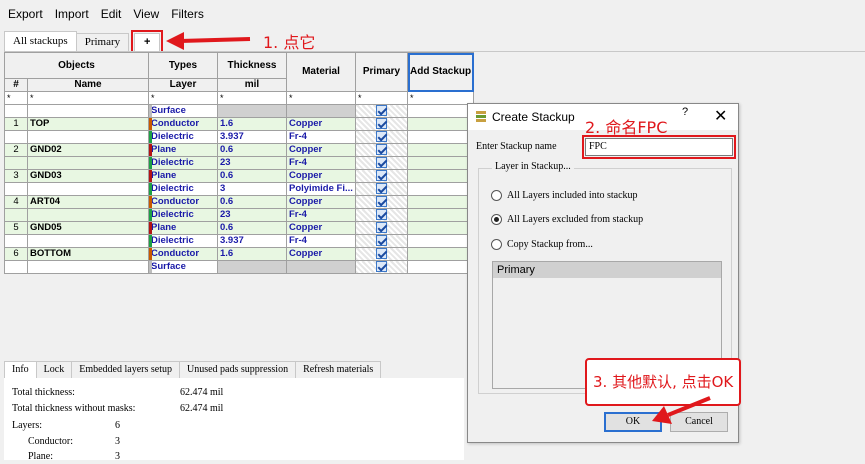 Image resolution: width=865 pixels, height=464 pixels. What do you see at coordinates (699, 422) in the screenshot?
I see `cancel-button: Cancel` at bounding box center [699, 422].